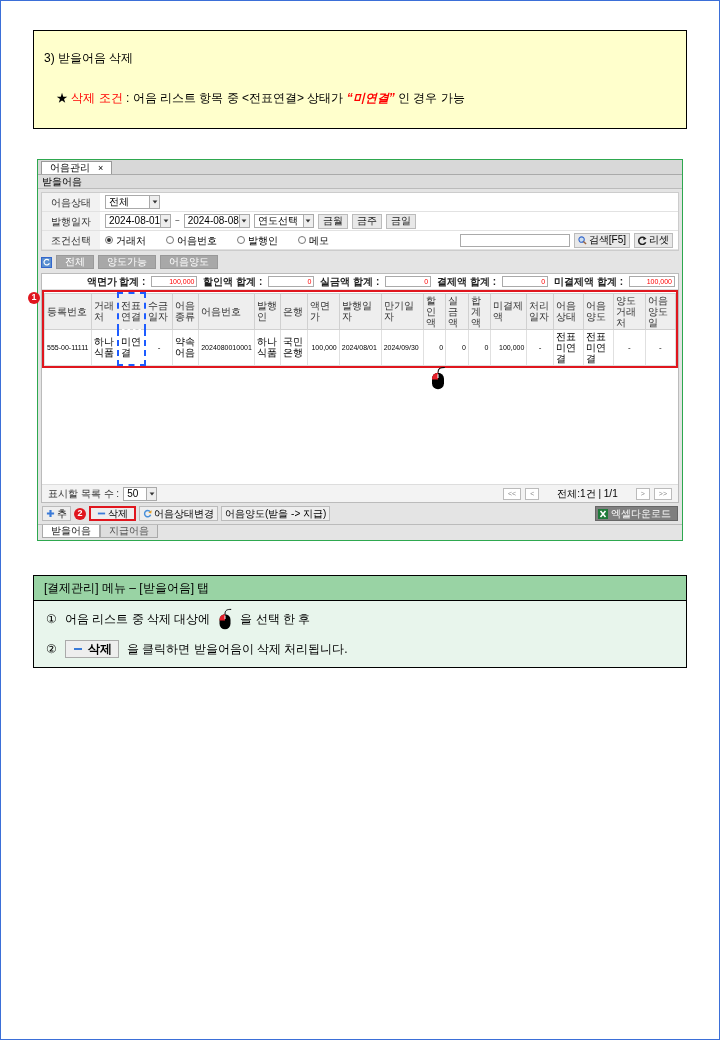 Image resolution: width=720 pixels, height=1040 pixels. What do you see at coordinates (294, 311) in the screenshot?
I see `column-header: 은행` at bounding box center [294, 311].